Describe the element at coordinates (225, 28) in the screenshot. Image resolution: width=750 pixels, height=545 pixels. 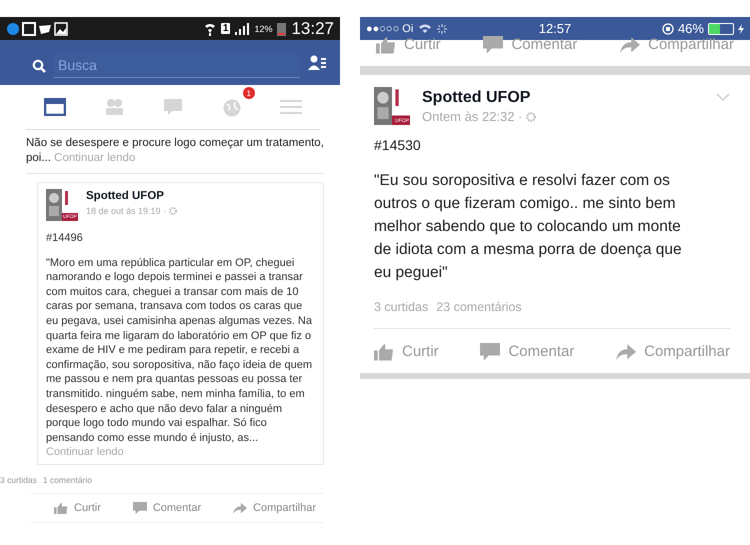
I see `sim-indicator: 1` at that location.